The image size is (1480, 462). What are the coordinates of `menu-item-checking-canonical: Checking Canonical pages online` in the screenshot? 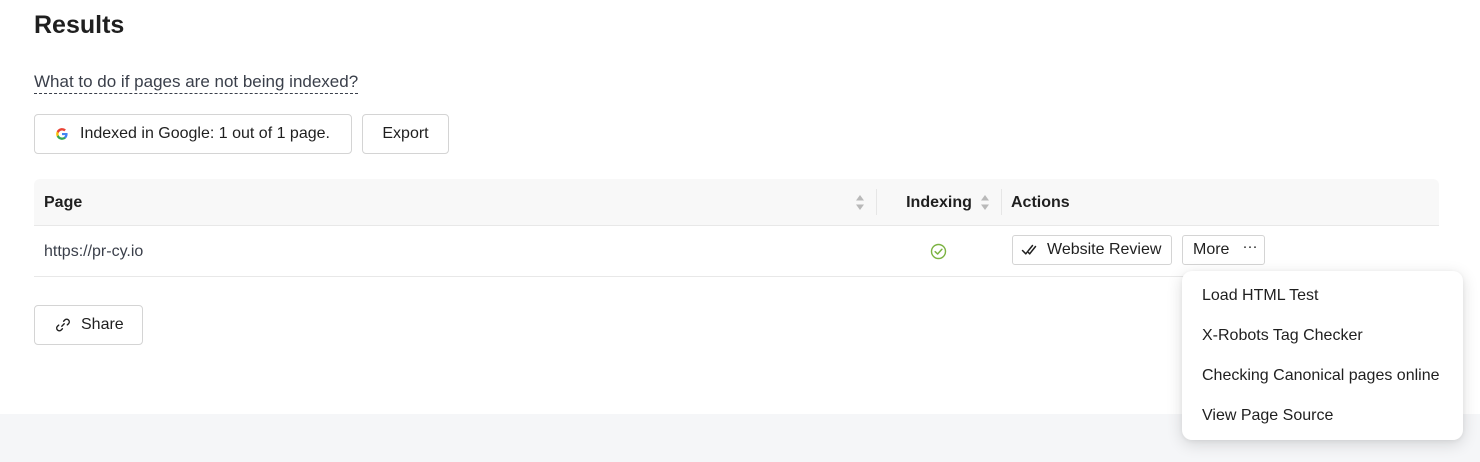 It's located at (1322, 376).